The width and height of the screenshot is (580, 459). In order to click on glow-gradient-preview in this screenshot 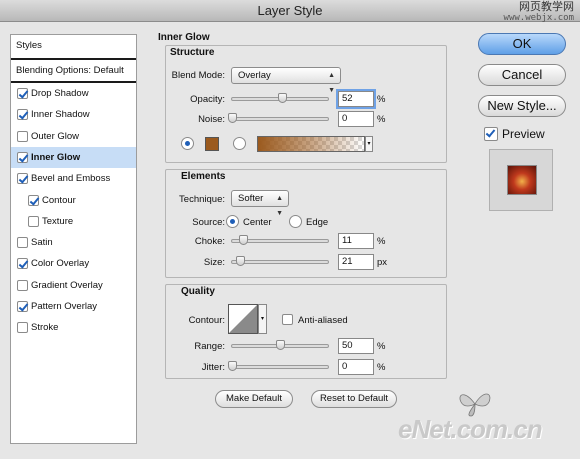, I will do `click(311, 144)`.